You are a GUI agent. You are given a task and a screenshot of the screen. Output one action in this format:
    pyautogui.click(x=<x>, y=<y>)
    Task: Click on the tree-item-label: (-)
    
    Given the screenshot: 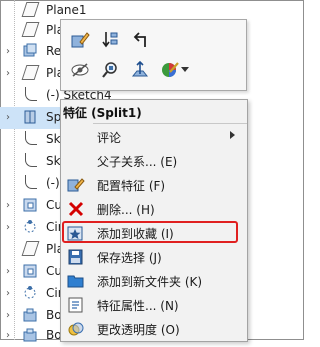 What is the action you would take?
    pyautogui.click(x=53, y=183)
    